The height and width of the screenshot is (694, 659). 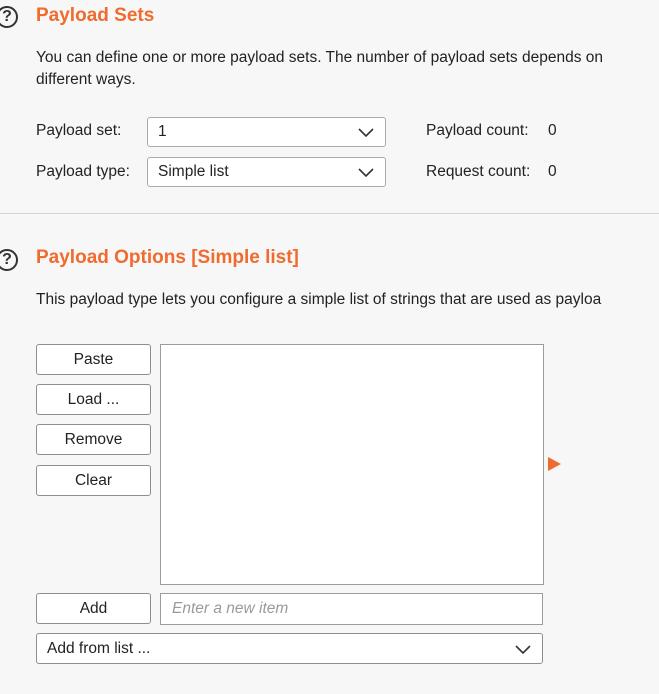 What do you see at coordinates (162, 131) in the screenshot?
I see `payload-set-value: 1` at bounding box center [162, 131].